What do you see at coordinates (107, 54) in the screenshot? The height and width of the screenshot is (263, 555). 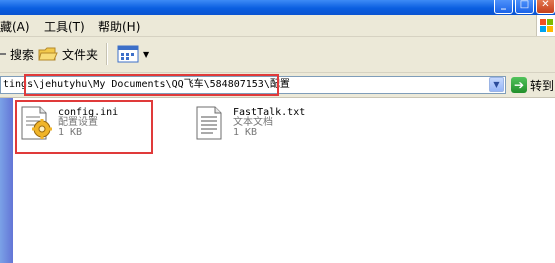 I see `toolbar-separator` at bounding box center [107, 54].